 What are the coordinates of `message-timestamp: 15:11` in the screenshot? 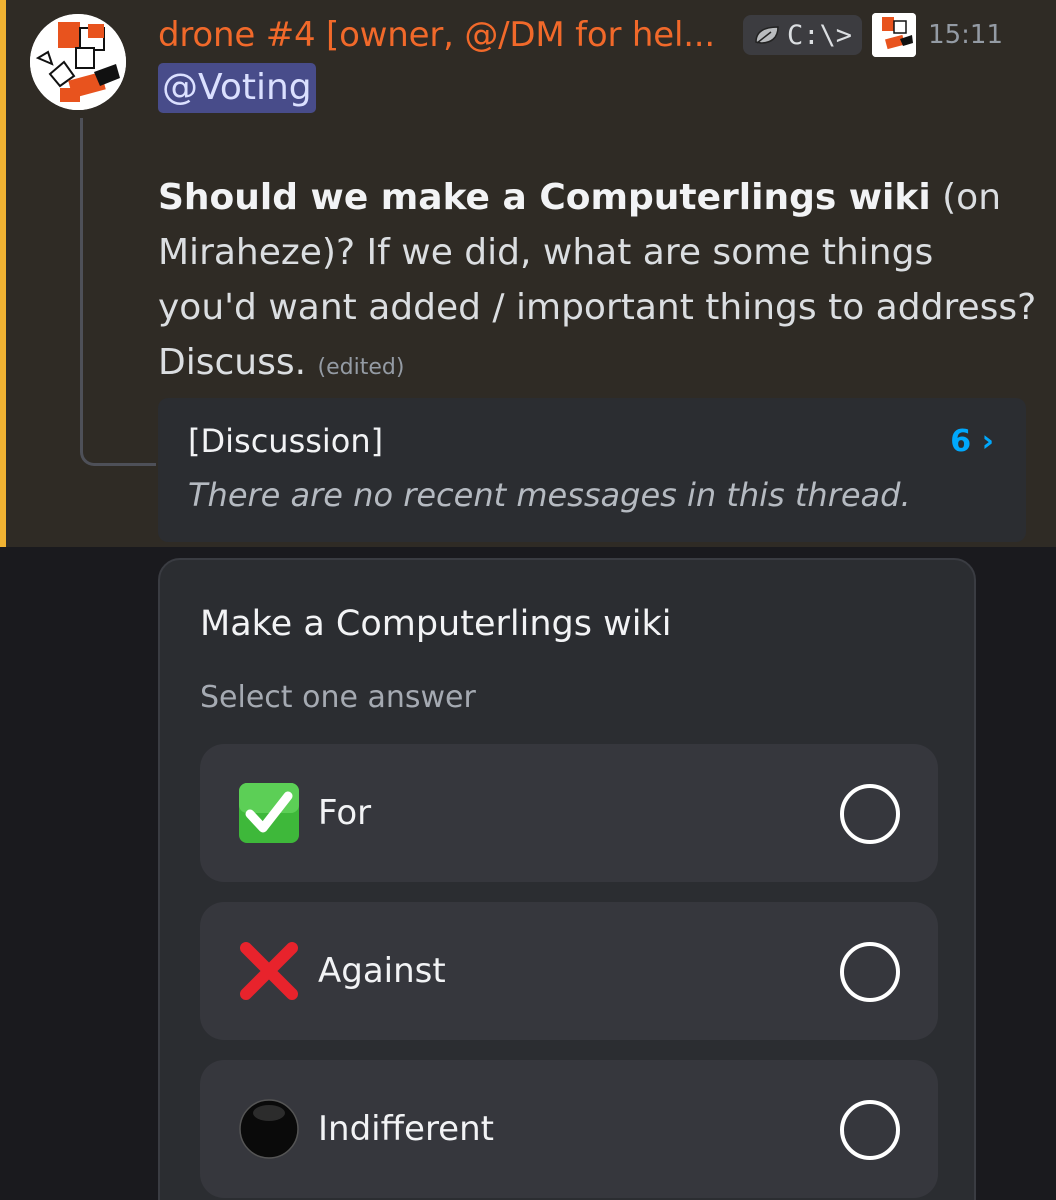 It's located at (965, 35).